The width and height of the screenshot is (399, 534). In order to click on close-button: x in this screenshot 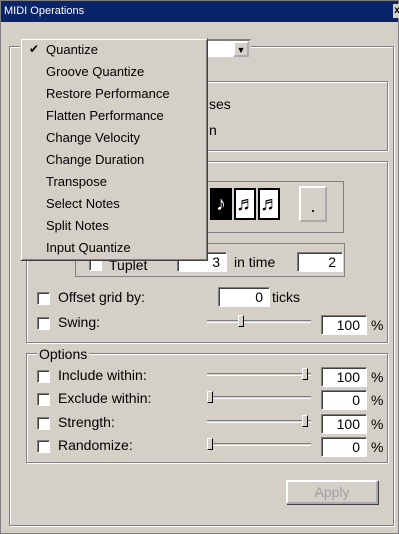, I will do `click(396, 11)`.